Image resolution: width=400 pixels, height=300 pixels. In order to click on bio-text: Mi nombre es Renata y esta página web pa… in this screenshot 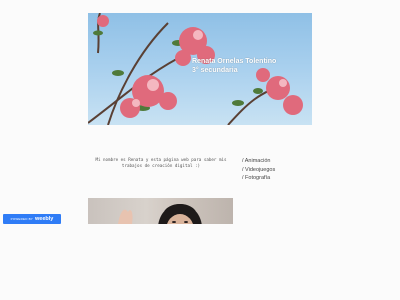, I will do `click(161, 162)`.